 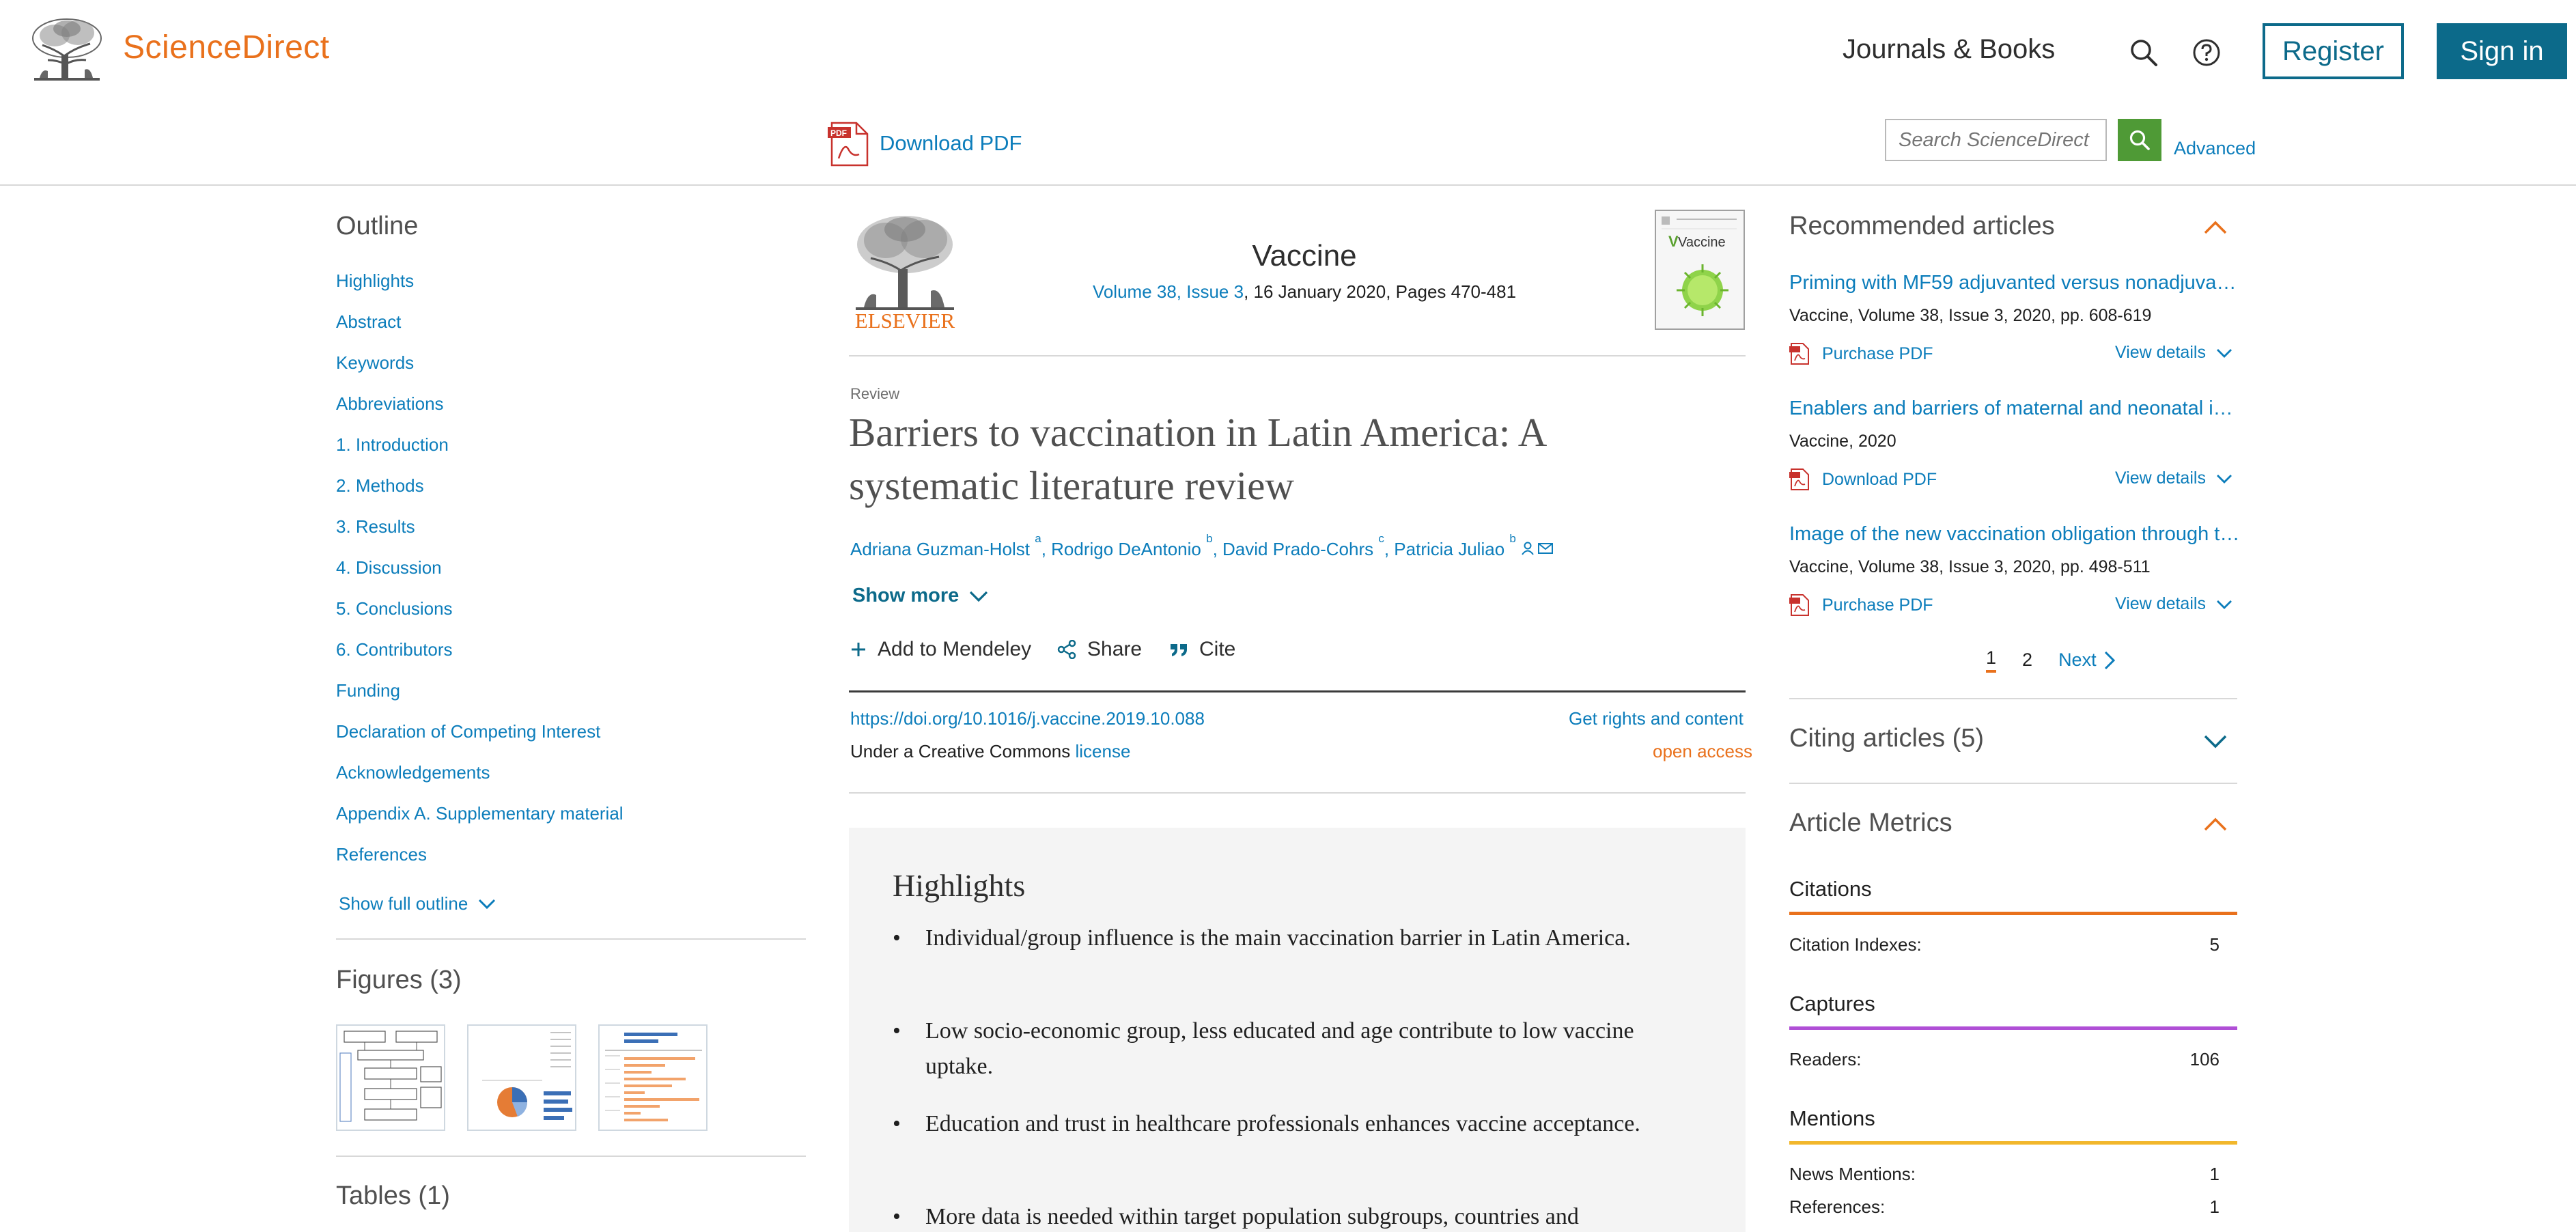 I want to click on article-metrics-title: Article Metrics, so click(x=1870, y=823).